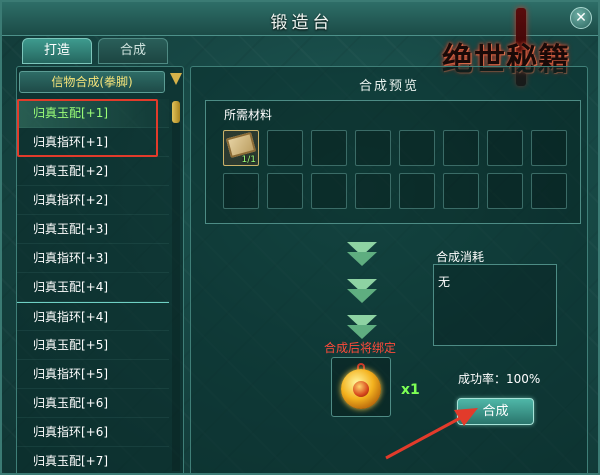  I want to click on amulet-gem, so click(361, 389).